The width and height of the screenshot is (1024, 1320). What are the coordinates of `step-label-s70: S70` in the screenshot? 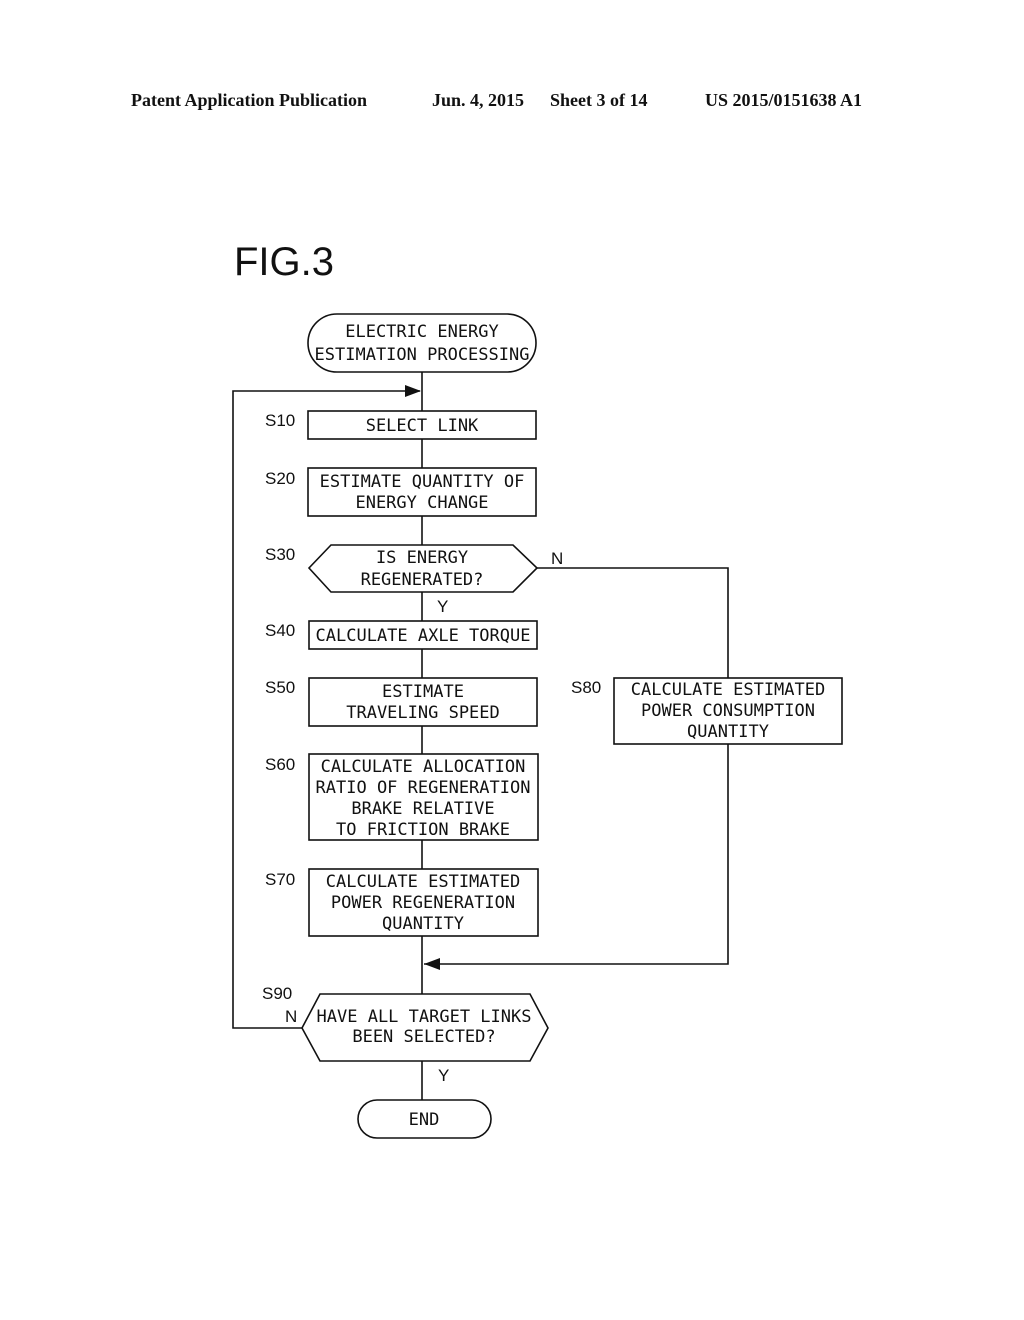 It's located at (280, 879).